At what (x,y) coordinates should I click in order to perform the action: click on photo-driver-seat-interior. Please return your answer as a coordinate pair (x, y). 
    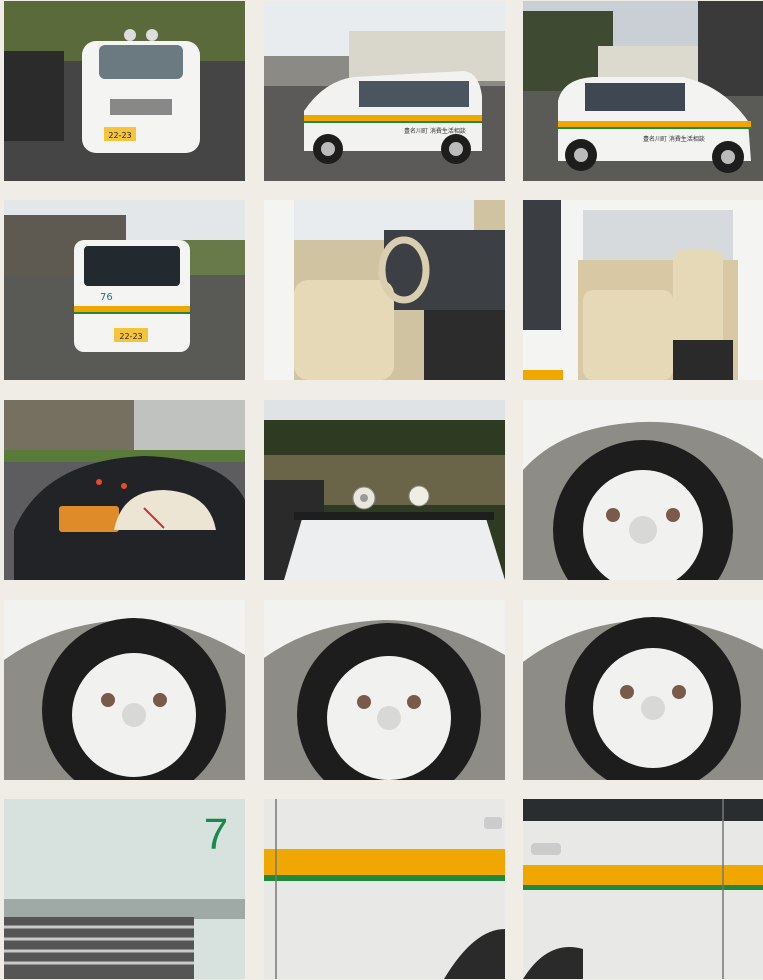
    Looking at the image, I should click on (384, 290).